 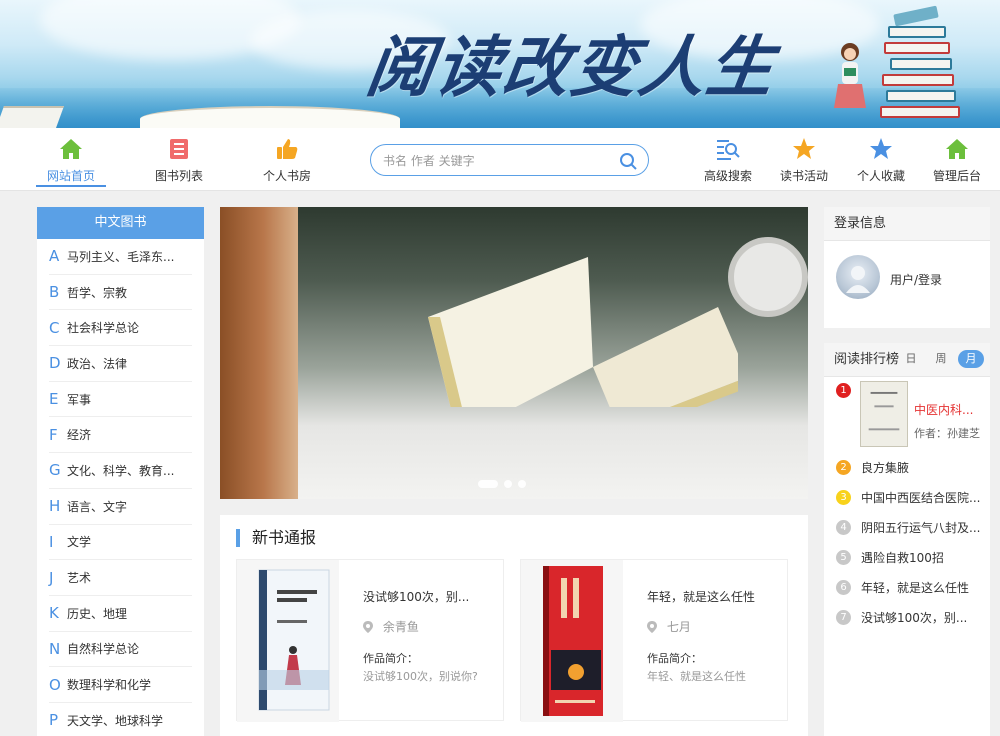 What do you see at coordinates (286, 176) in the screenshot?
I see `nav-my-study-label: 个人书房` at bounding box center [286, 176].